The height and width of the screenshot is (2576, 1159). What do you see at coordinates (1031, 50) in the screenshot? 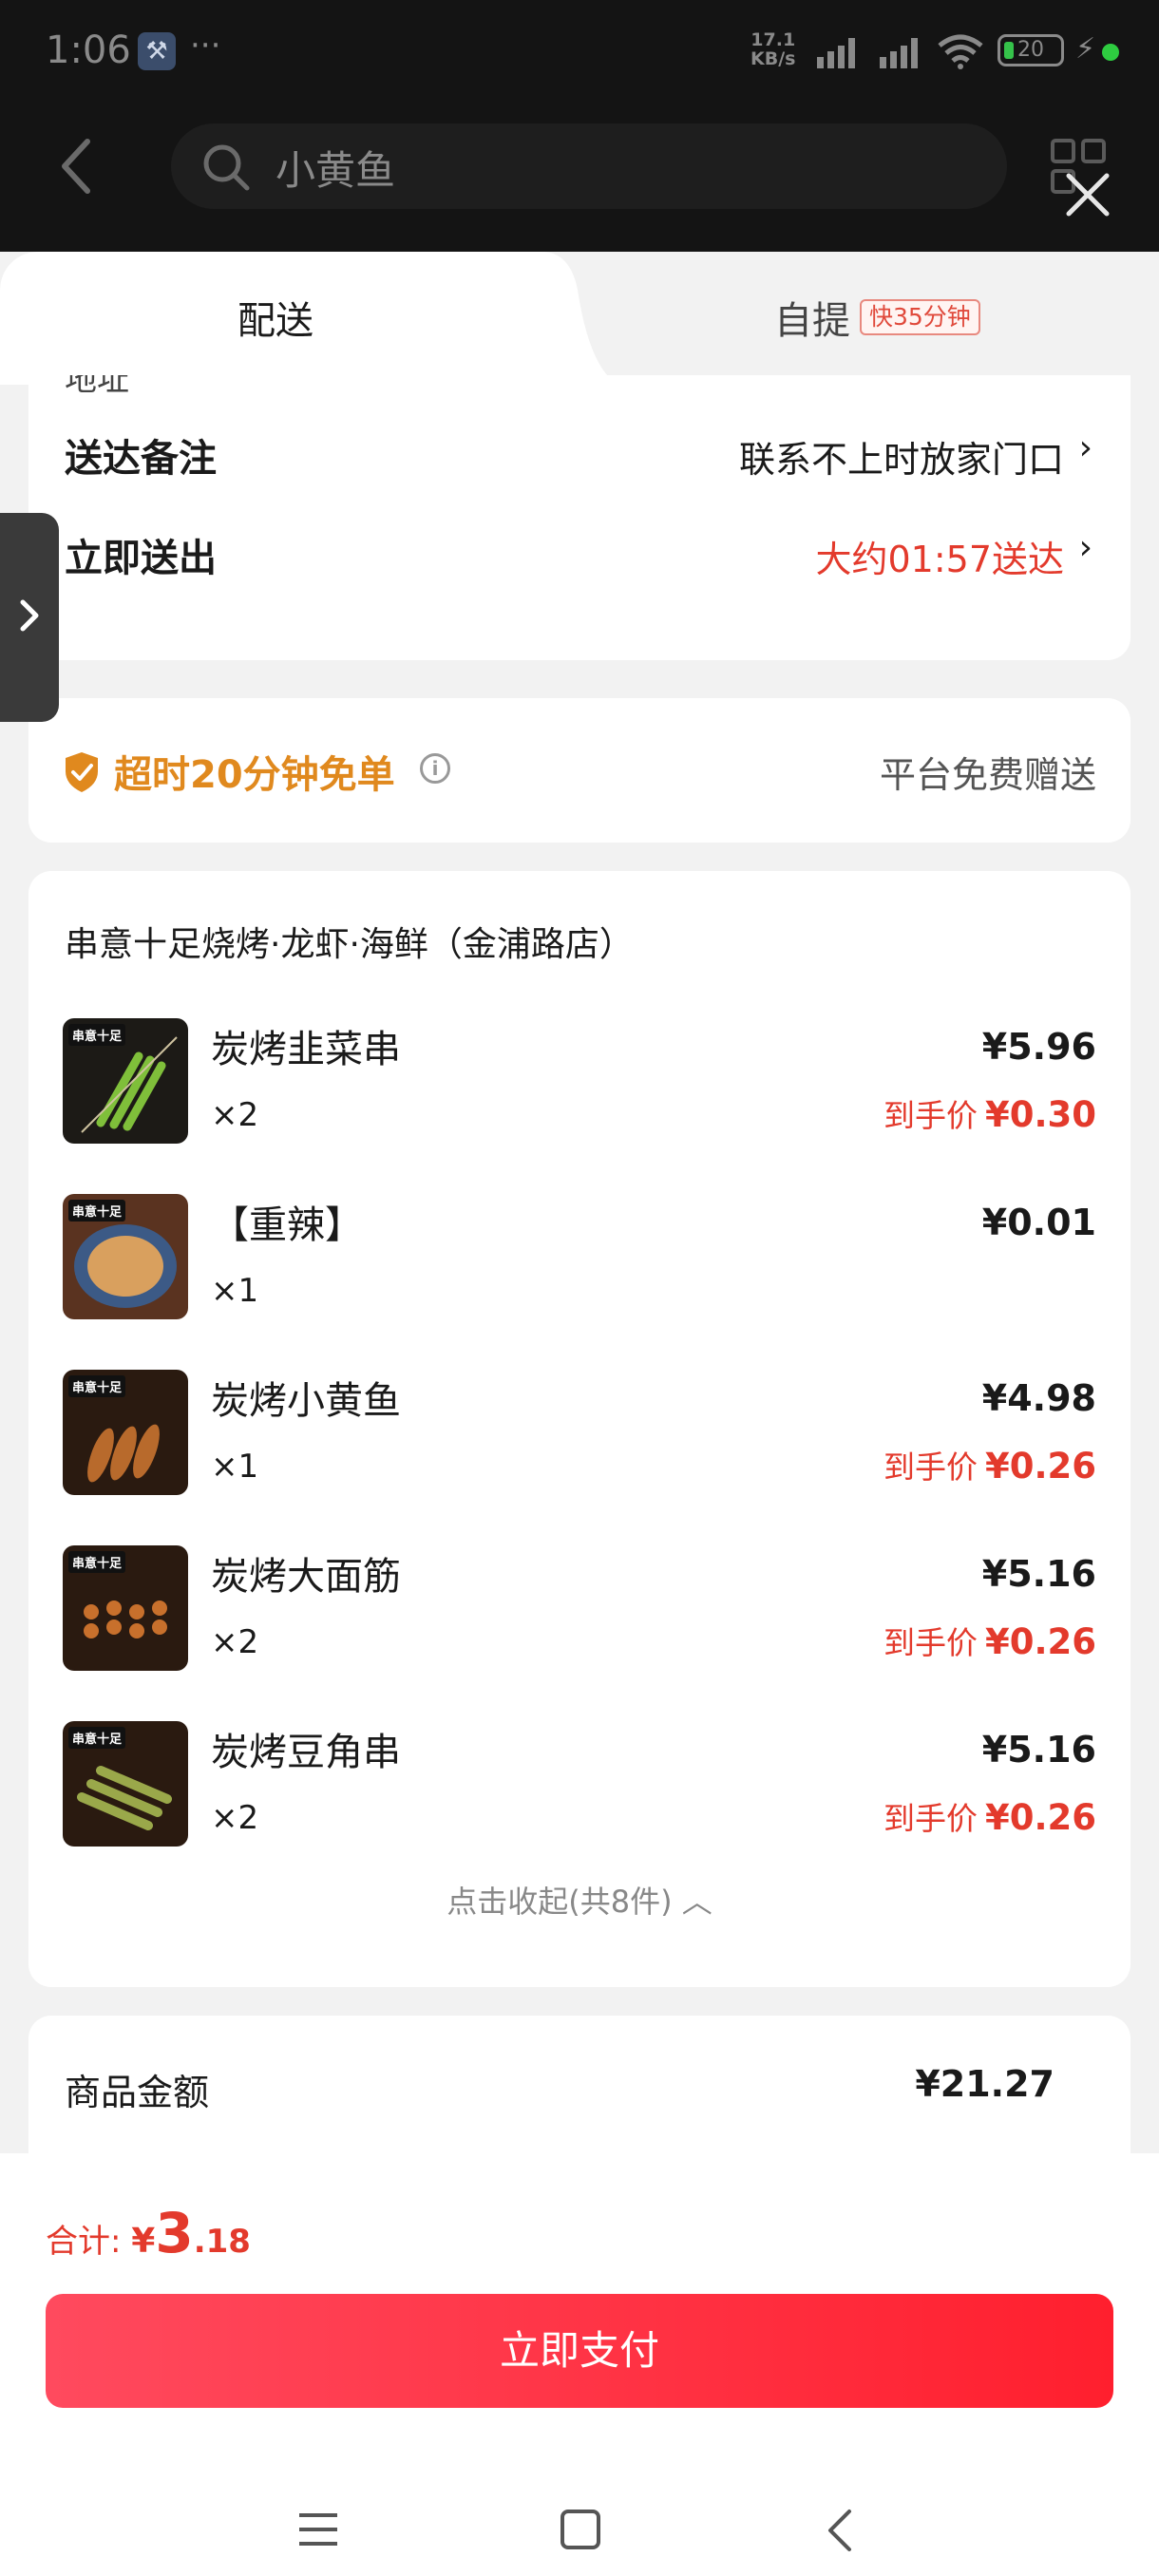
I see `battery-icon: 20` at bounding box center [1031, 50].